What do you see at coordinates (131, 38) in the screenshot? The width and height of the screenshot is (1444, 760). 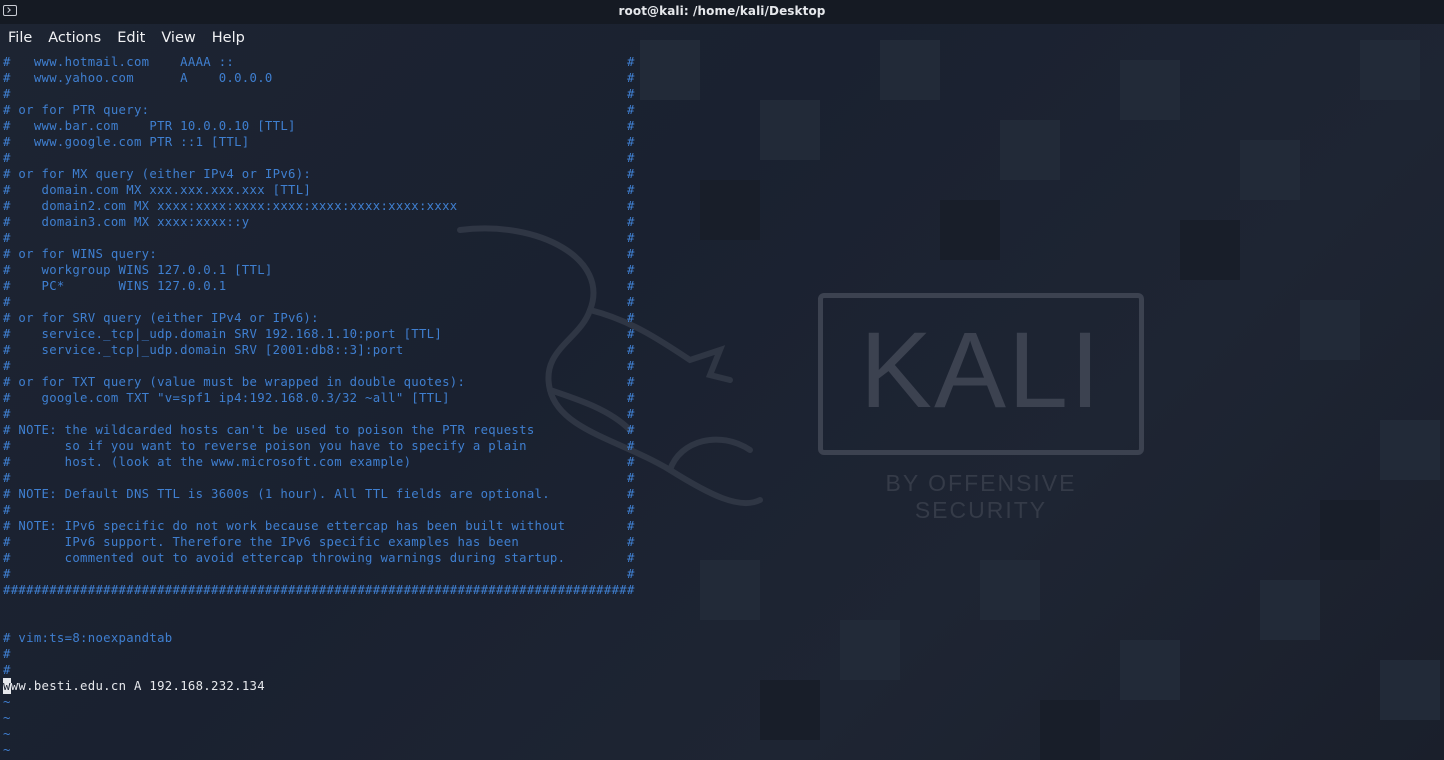 I see `menu-edit: Edit` at bounding box center [131, 38].